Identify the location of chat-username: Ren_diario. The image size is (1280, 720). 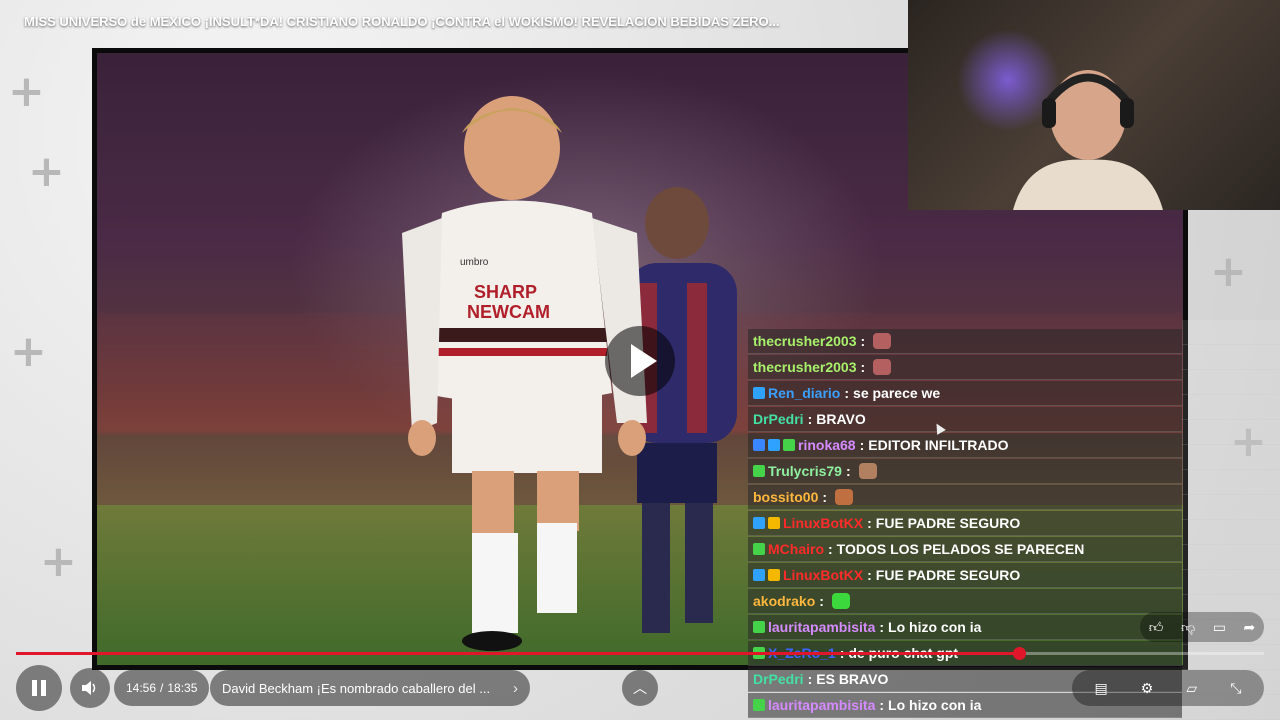
(804, 393).